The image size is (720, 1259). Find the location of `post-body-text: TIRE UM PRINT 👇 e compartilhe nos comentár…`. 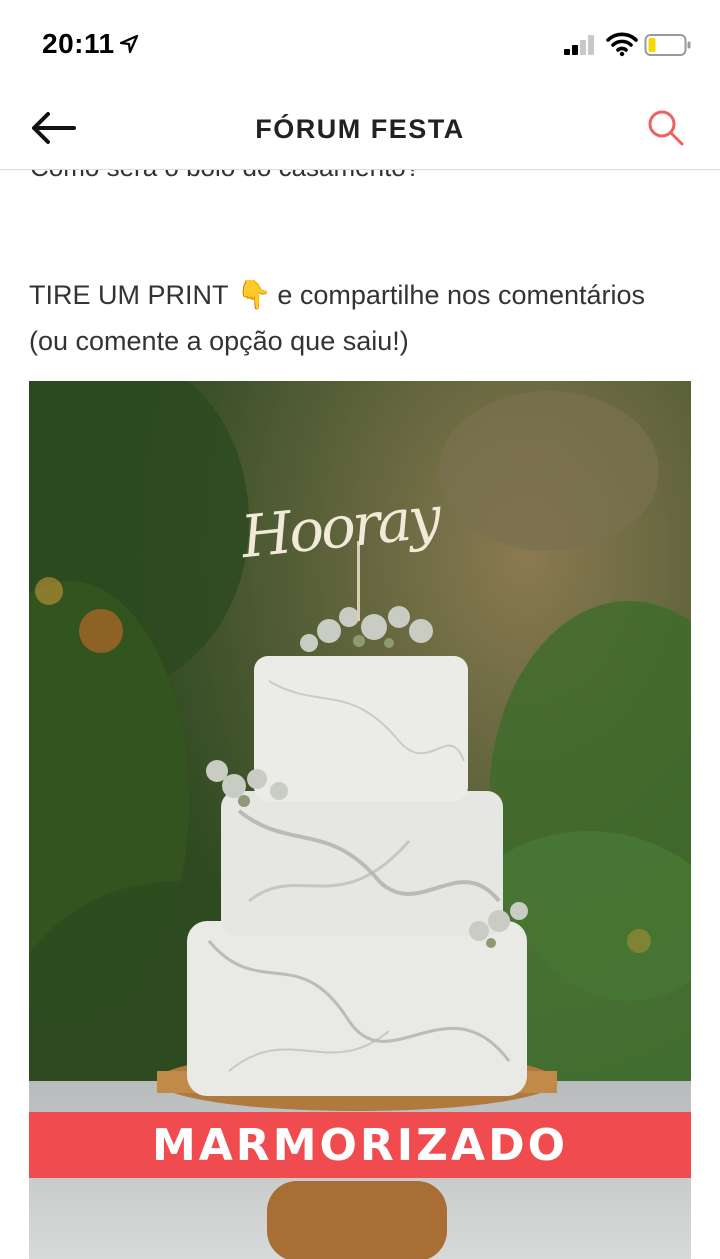

post-body-text: TIRE UM PRINT 👇 e compartilhe nos comentár… is located at coordinates (359, 318).